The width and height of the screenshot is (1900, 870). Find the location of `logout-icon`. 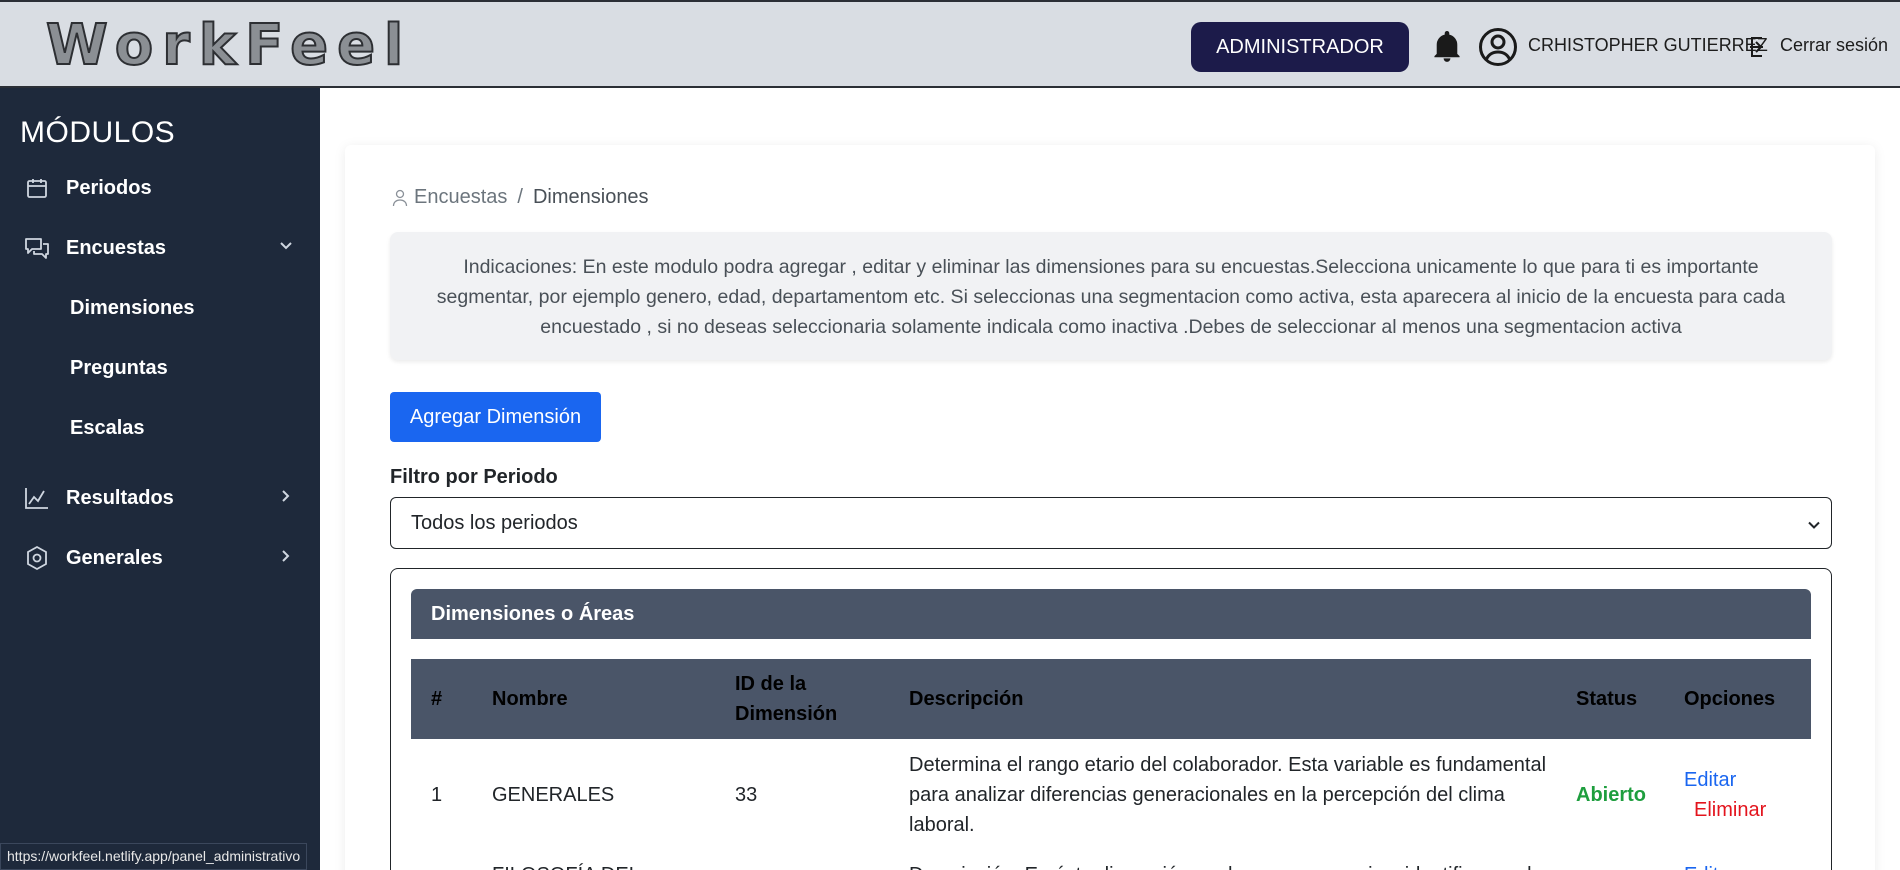

logout-icon is located at coordinates (1760, 47).